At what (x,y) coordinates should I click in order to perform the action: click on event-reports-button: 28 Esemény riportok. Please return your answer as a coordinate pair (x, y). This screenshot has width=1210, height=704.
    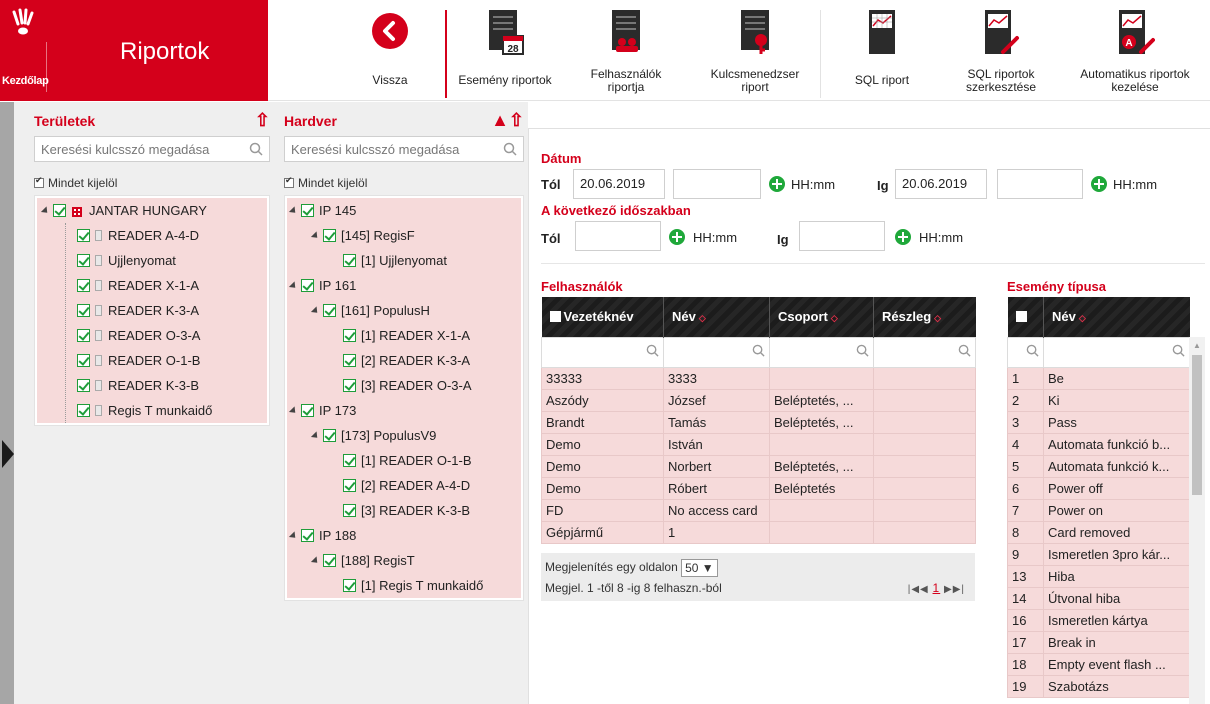
    Looking at the image, I should click on (505, 50).